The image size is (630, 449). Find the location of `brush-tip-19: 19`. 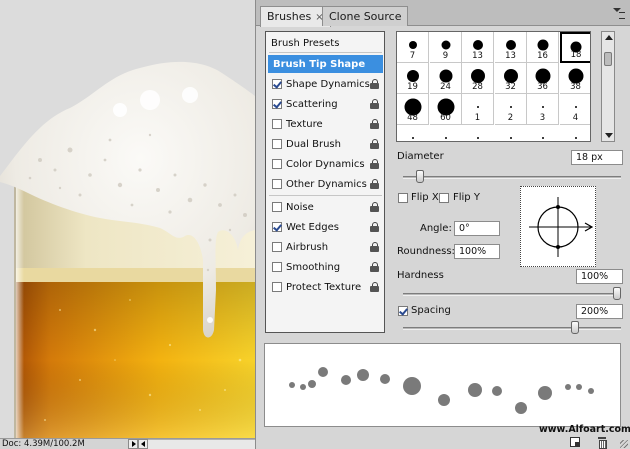

brush-tip-19: 19 is located at coordinates (413, 78).